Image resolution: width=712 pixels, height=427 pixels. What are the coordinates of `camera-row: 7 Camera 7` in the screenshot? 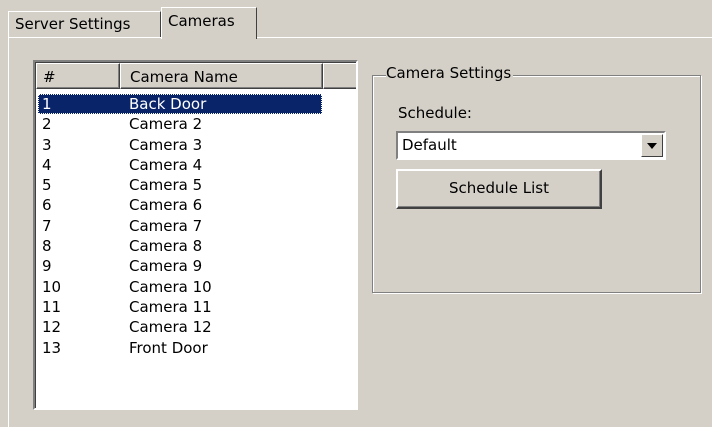 It's located at (197, 226).